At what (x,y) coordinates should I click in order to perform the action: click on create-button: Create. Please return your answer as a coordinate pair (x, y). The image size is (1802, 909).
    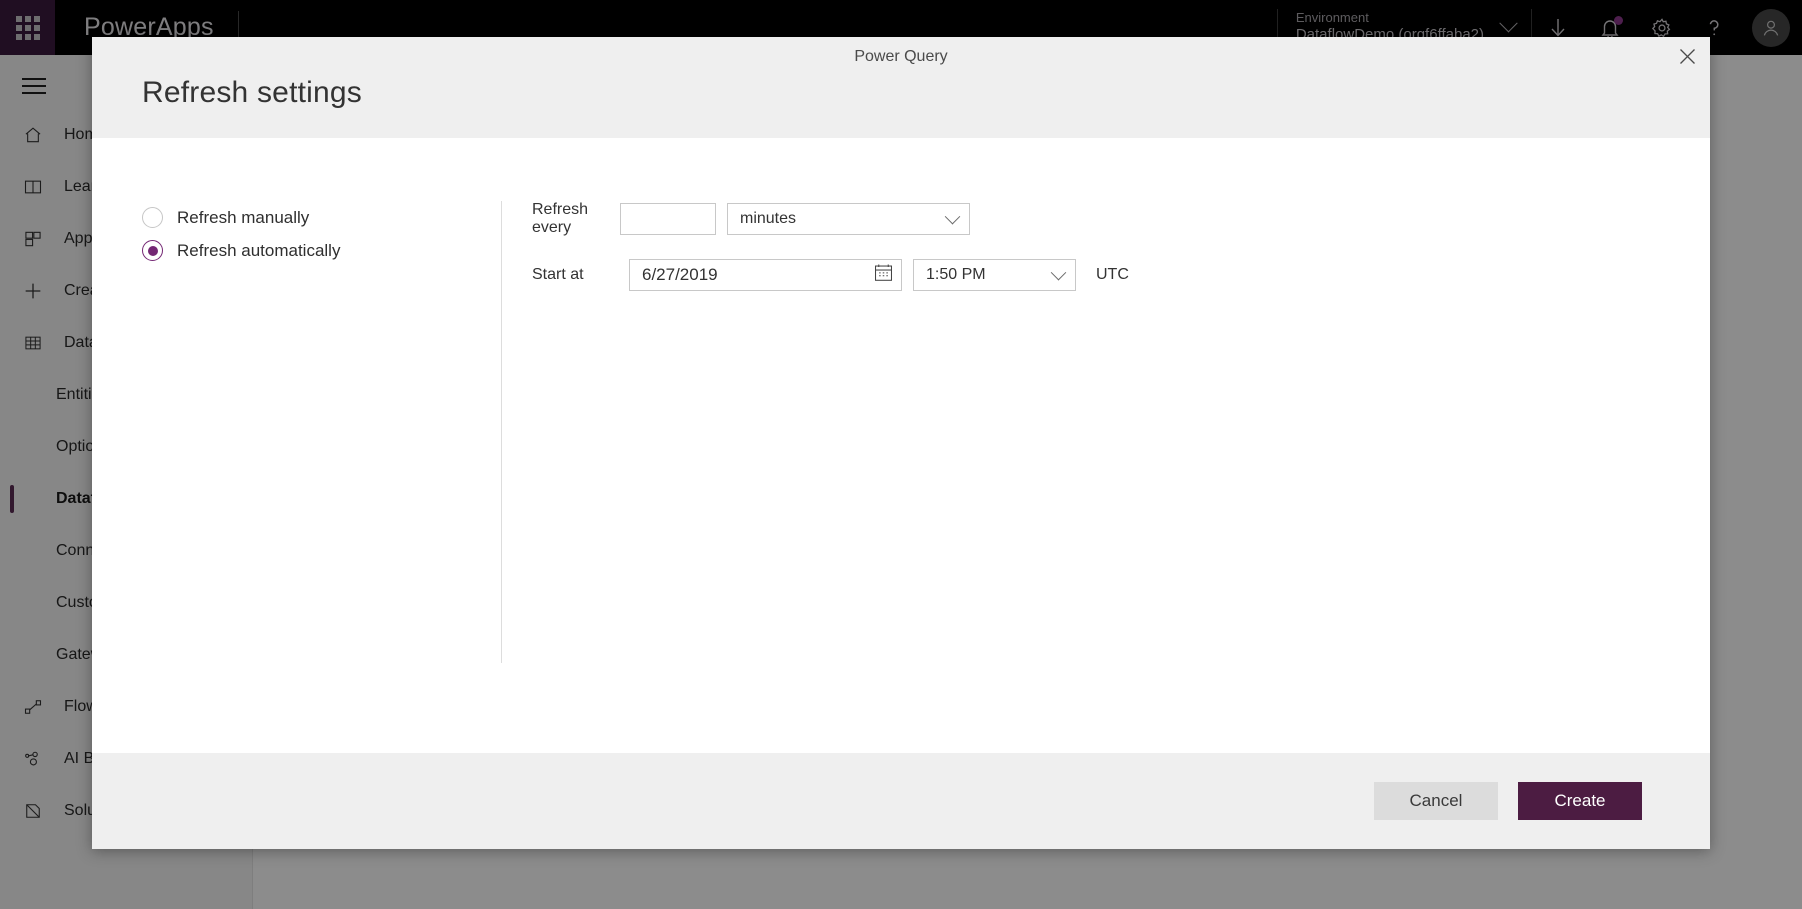
    Looking at the image, I should click on (1580, 801).